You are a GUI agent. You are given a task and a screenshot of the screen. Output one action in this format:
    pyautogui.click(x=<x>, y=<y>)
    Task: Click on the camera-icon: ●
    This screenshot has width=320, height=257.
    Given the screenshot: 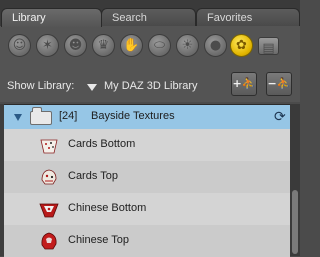 What is the action you would take?
    pyautogui.click(x=215, y=45)
    